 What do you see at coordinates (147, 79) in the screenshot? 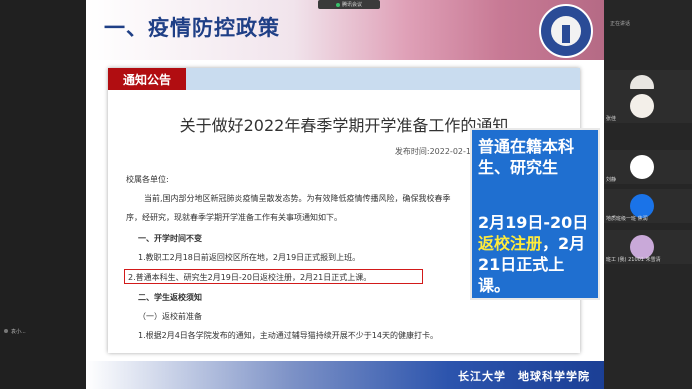
I see `notice-section-label: 通知公告` at bounding box center [147, 79].